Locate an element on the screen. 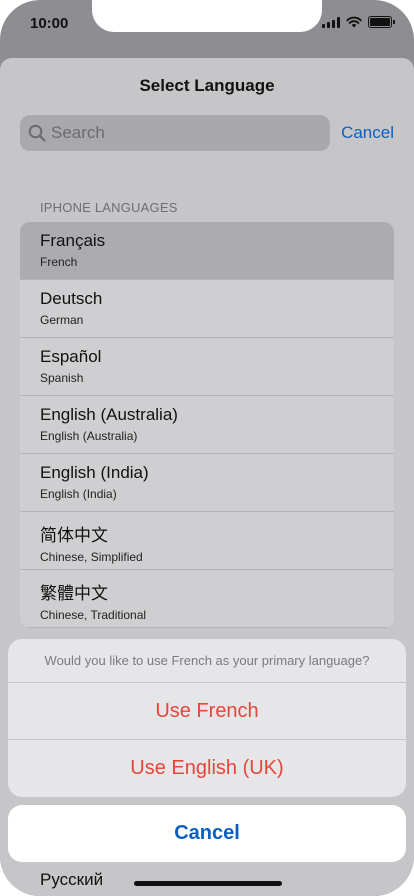 The height and width of the screenshot is (896, 414). language-native-name: Русский is located at coordinates (72, 879).